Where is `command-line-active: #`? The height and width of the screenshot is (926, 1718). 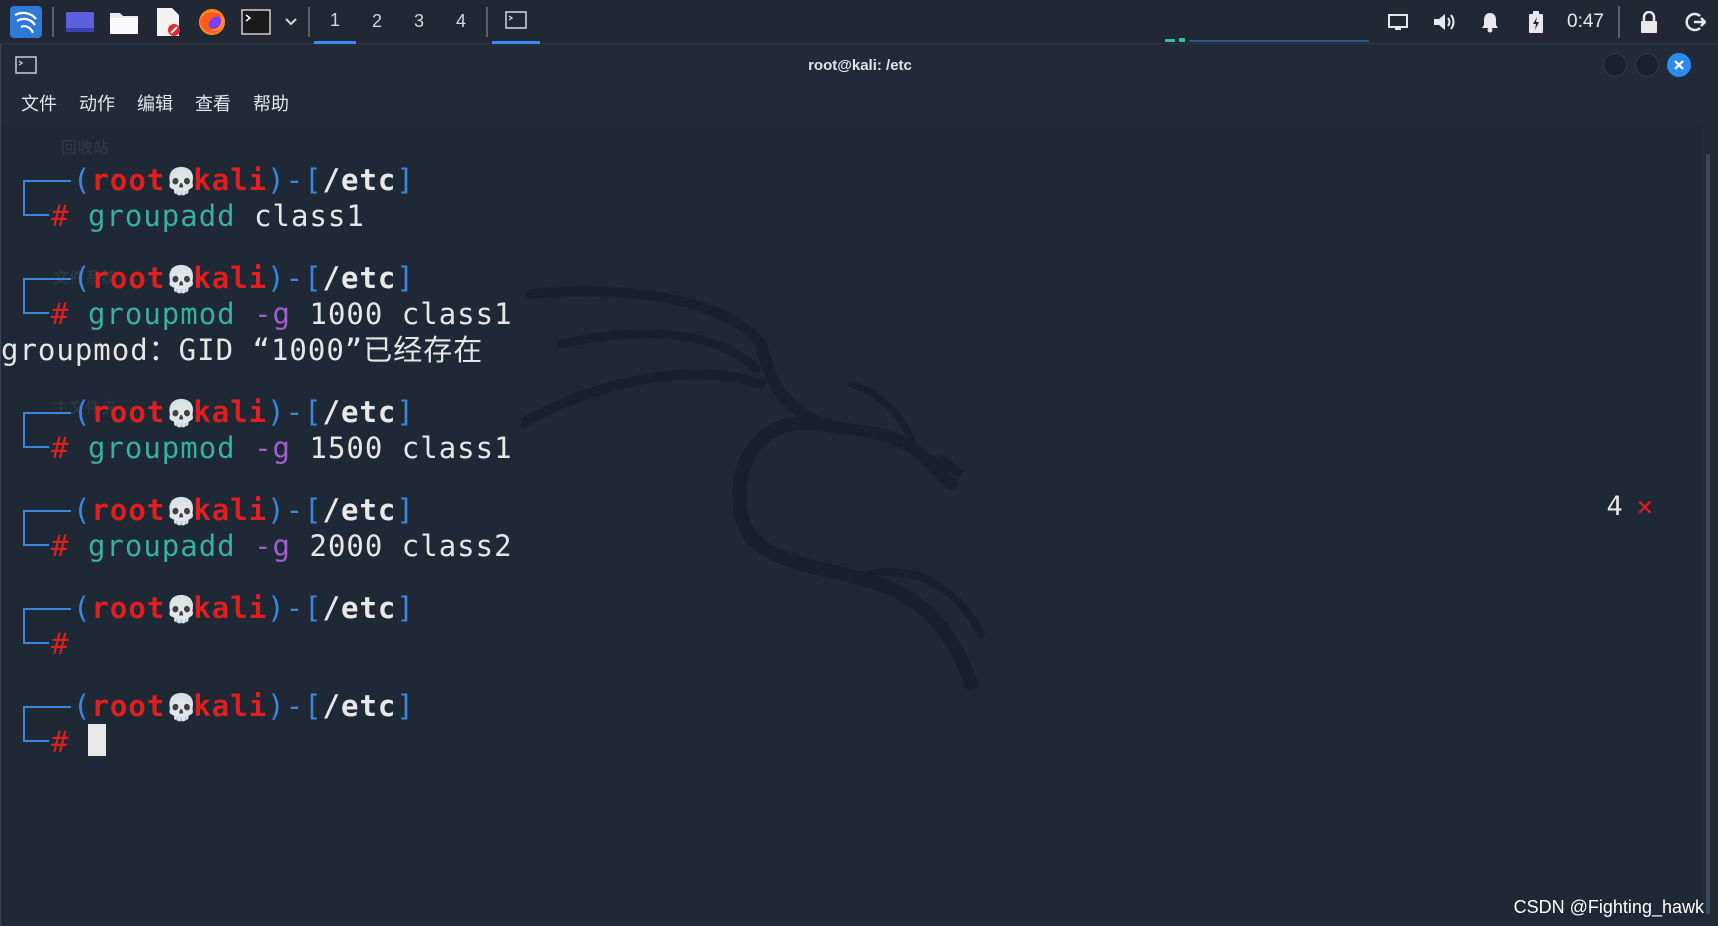
command-line-active: # is located at coordinates (264, 742).